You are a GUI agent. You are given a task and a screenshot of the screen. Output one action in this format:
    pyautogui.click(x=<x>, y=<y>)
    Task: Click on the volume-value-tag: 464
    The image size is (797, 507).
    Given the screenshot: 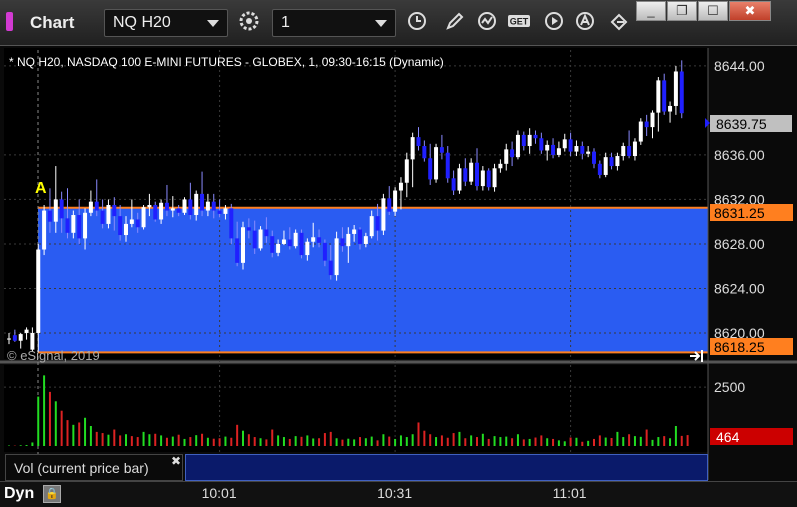 What is the action you would take?
    pyautogui.click(x=751, y=436)
    